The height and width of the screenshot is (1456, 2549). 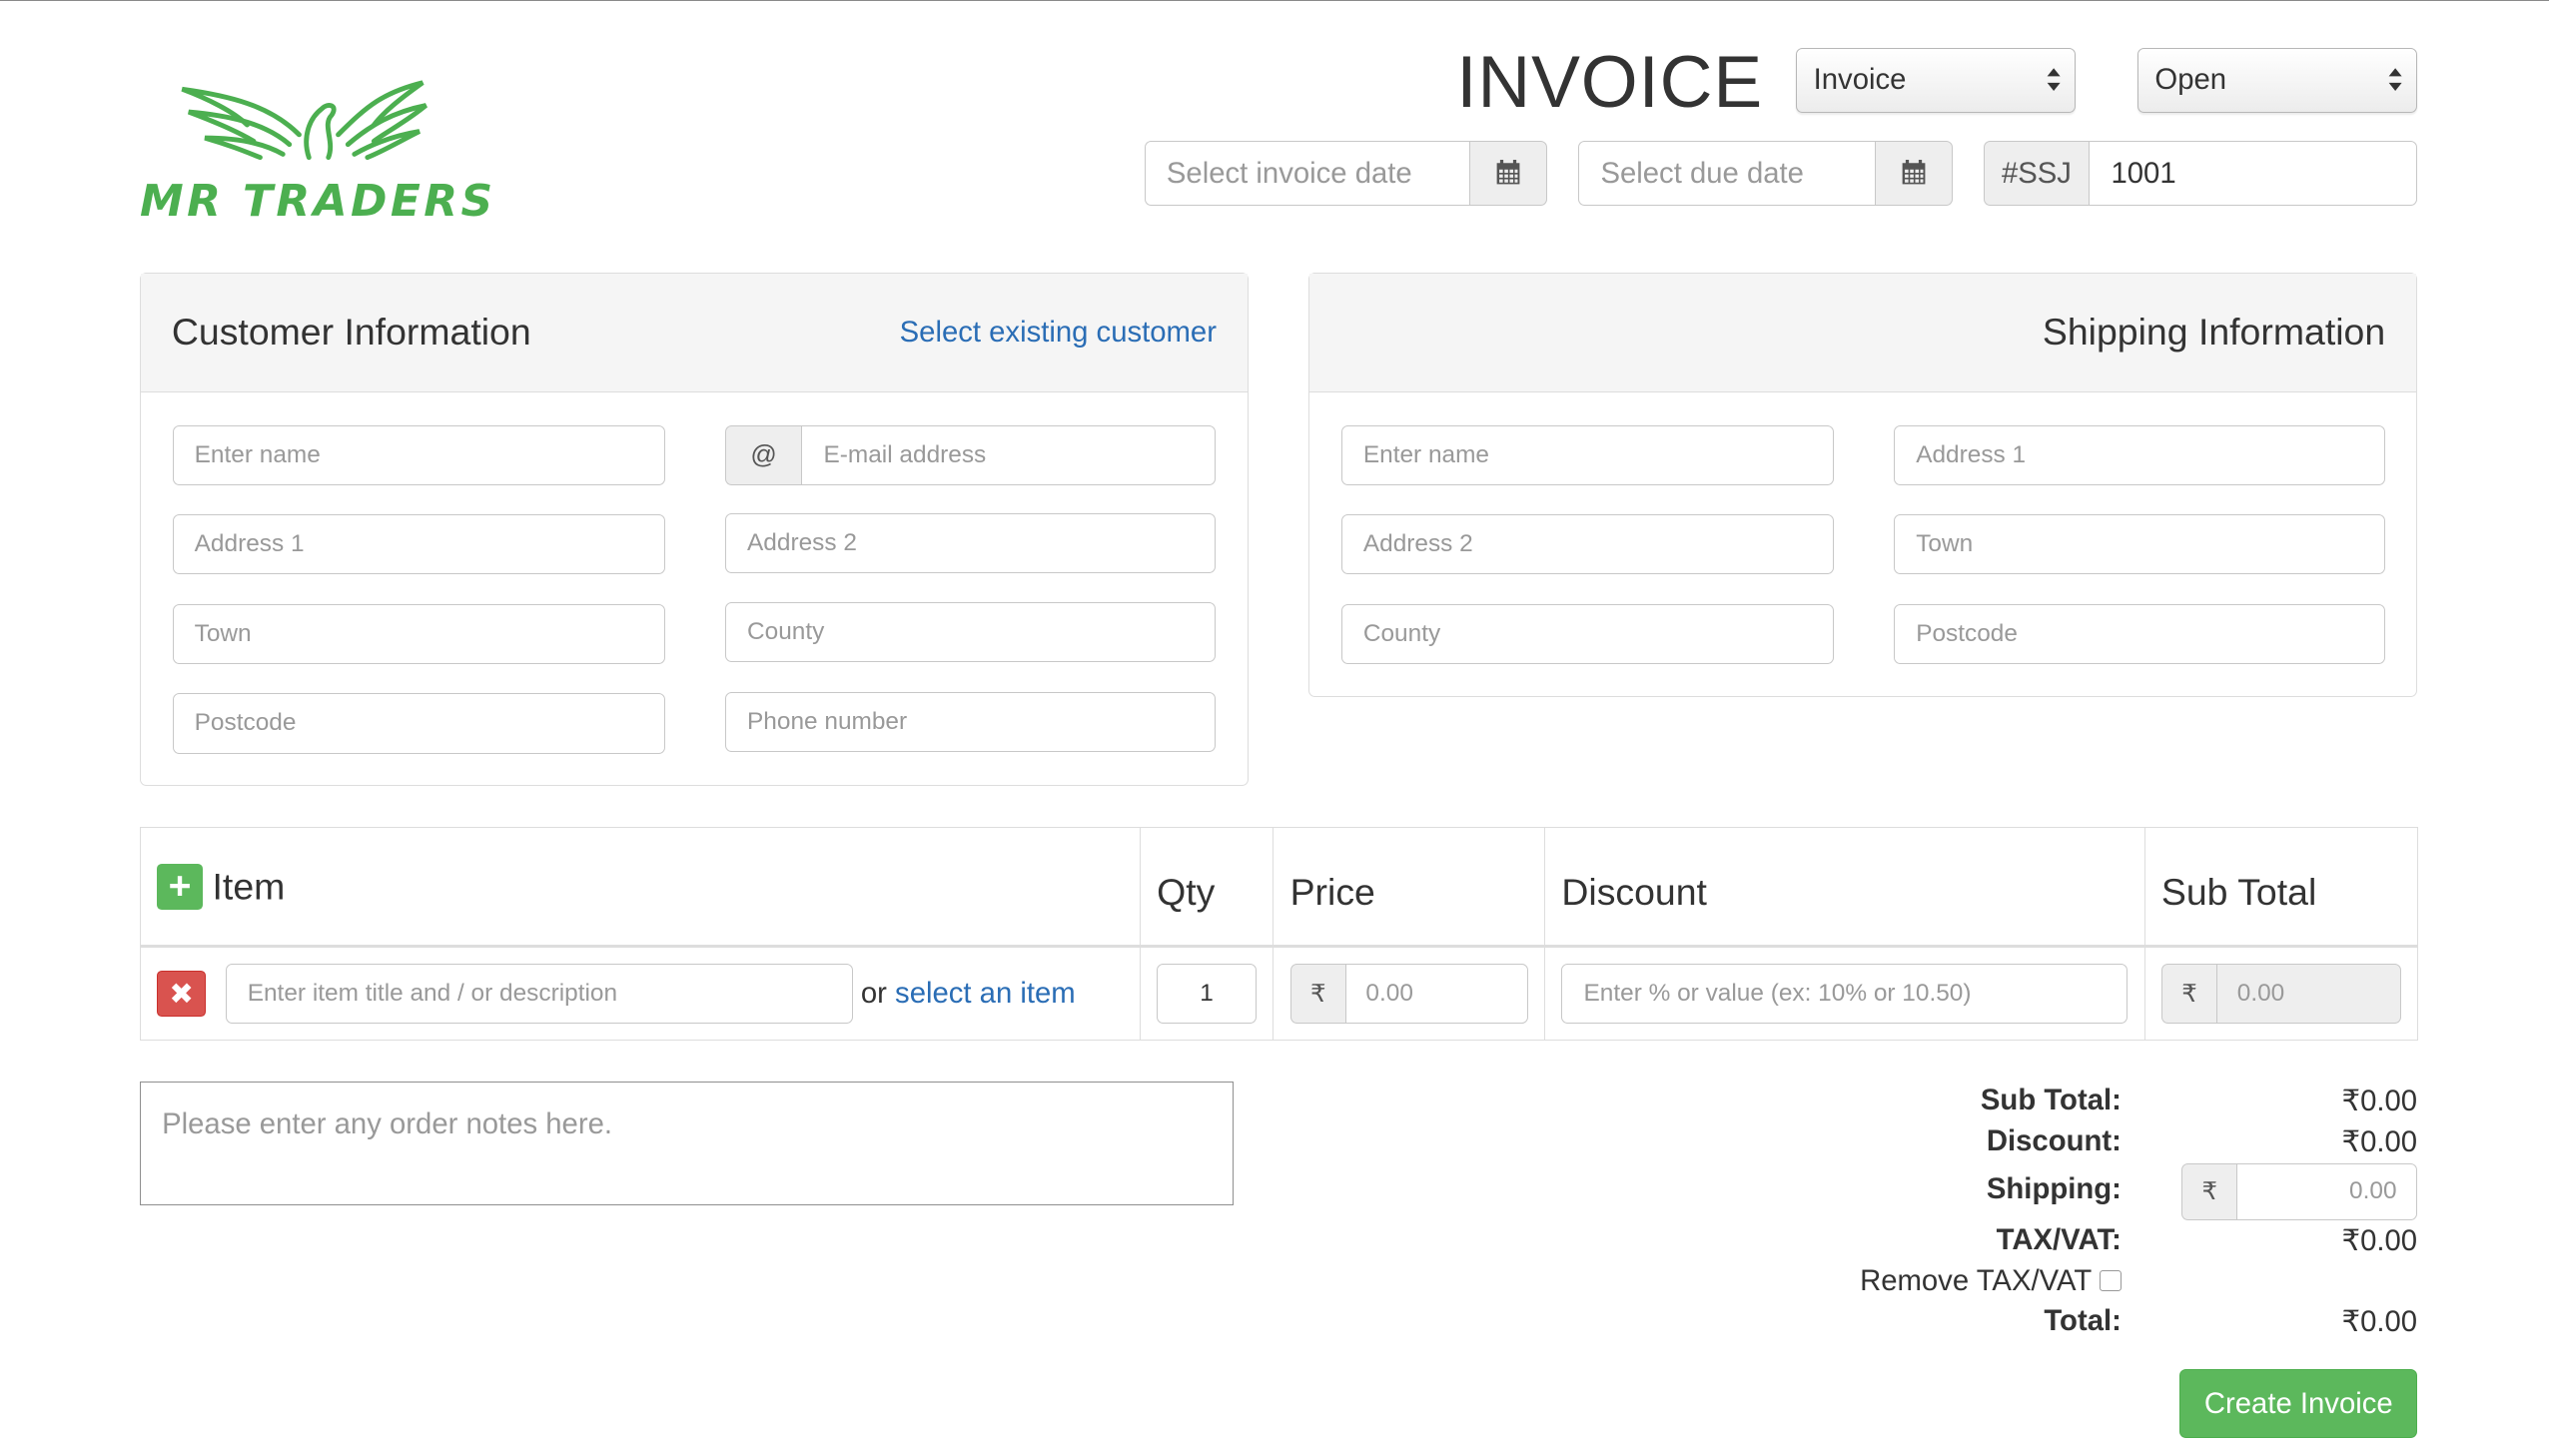 I want to click on subtotal-column-header: Sub Total, so click(x=2281, y=887).